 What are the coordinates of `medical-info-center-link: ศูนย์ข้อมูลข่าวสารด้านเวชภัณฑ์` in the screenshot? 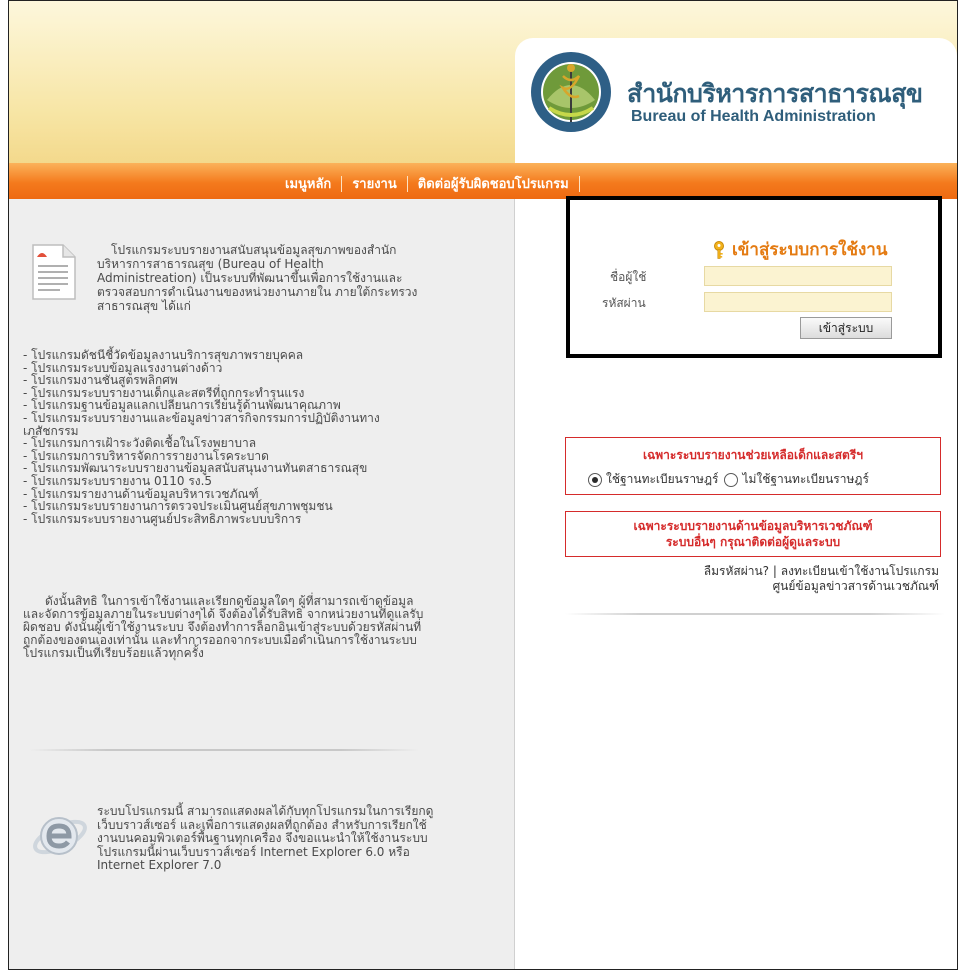 It's located at (856, 586).